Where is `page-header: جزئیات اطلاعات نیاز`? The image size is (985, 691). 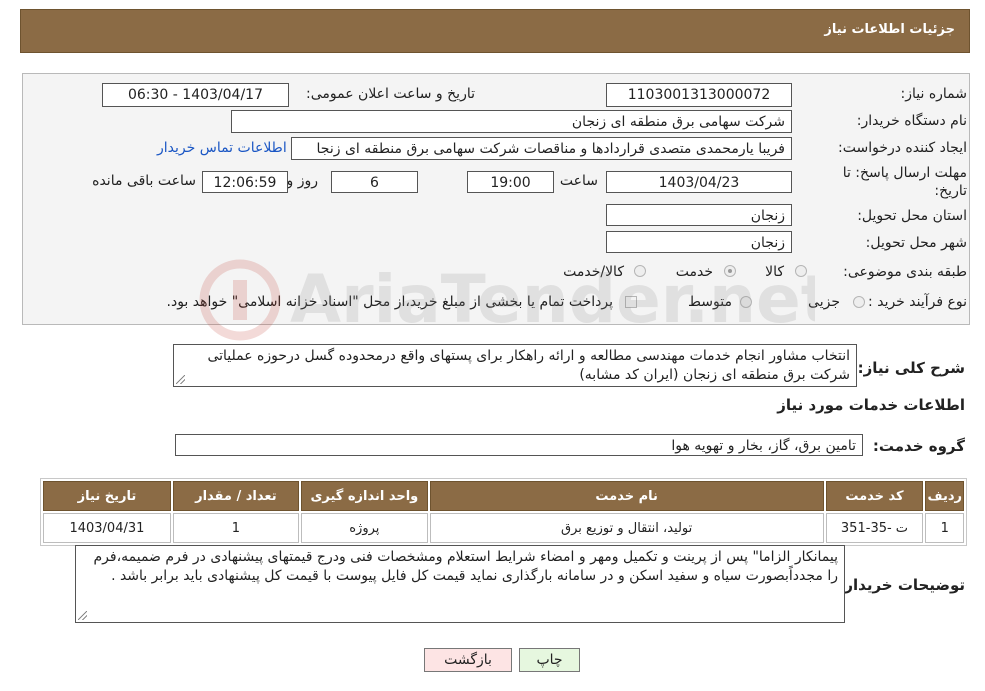 page-header: جزئیات اطلاعات نیاز is located at coordinates (495, 31).